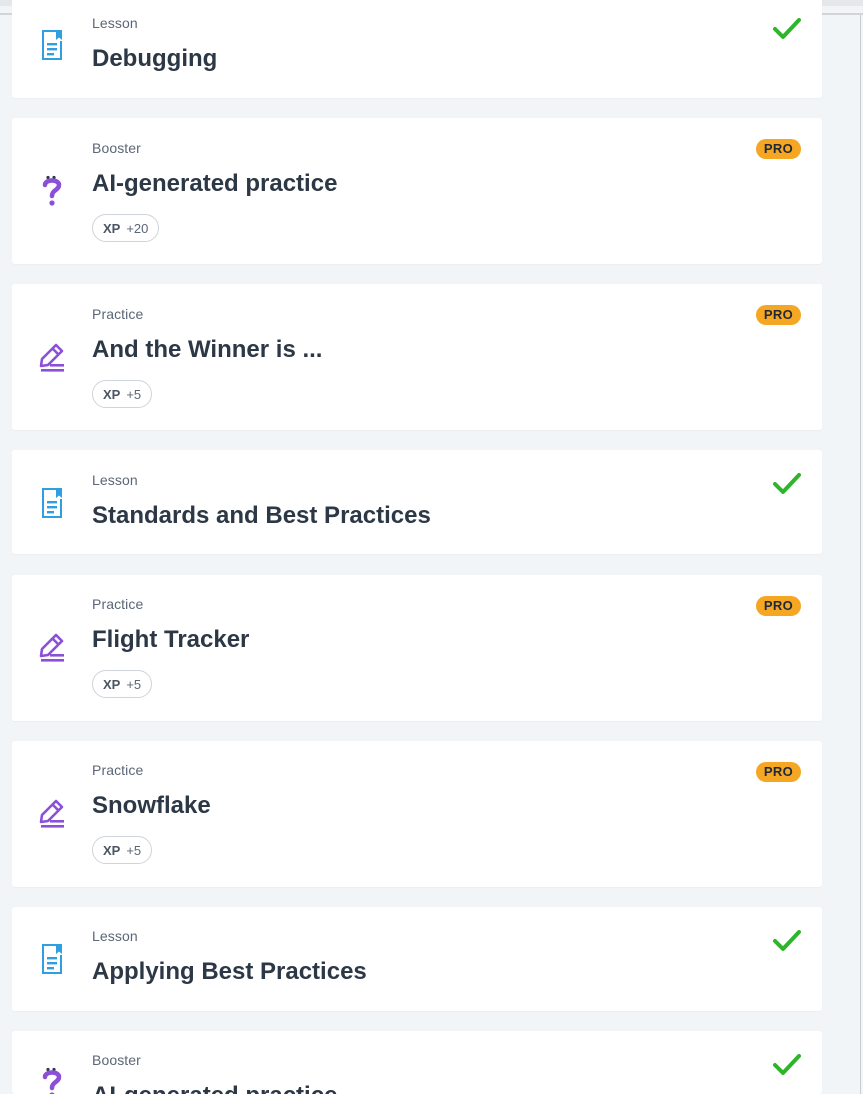 Image resolution: width=863 pixels, height=1094 pixels. What do you see at coordinates (417, 648) in the screenshot?
I see `practice-card: Practice Flight Tracker XP +5 PRO` at bounding box center [417, 648].